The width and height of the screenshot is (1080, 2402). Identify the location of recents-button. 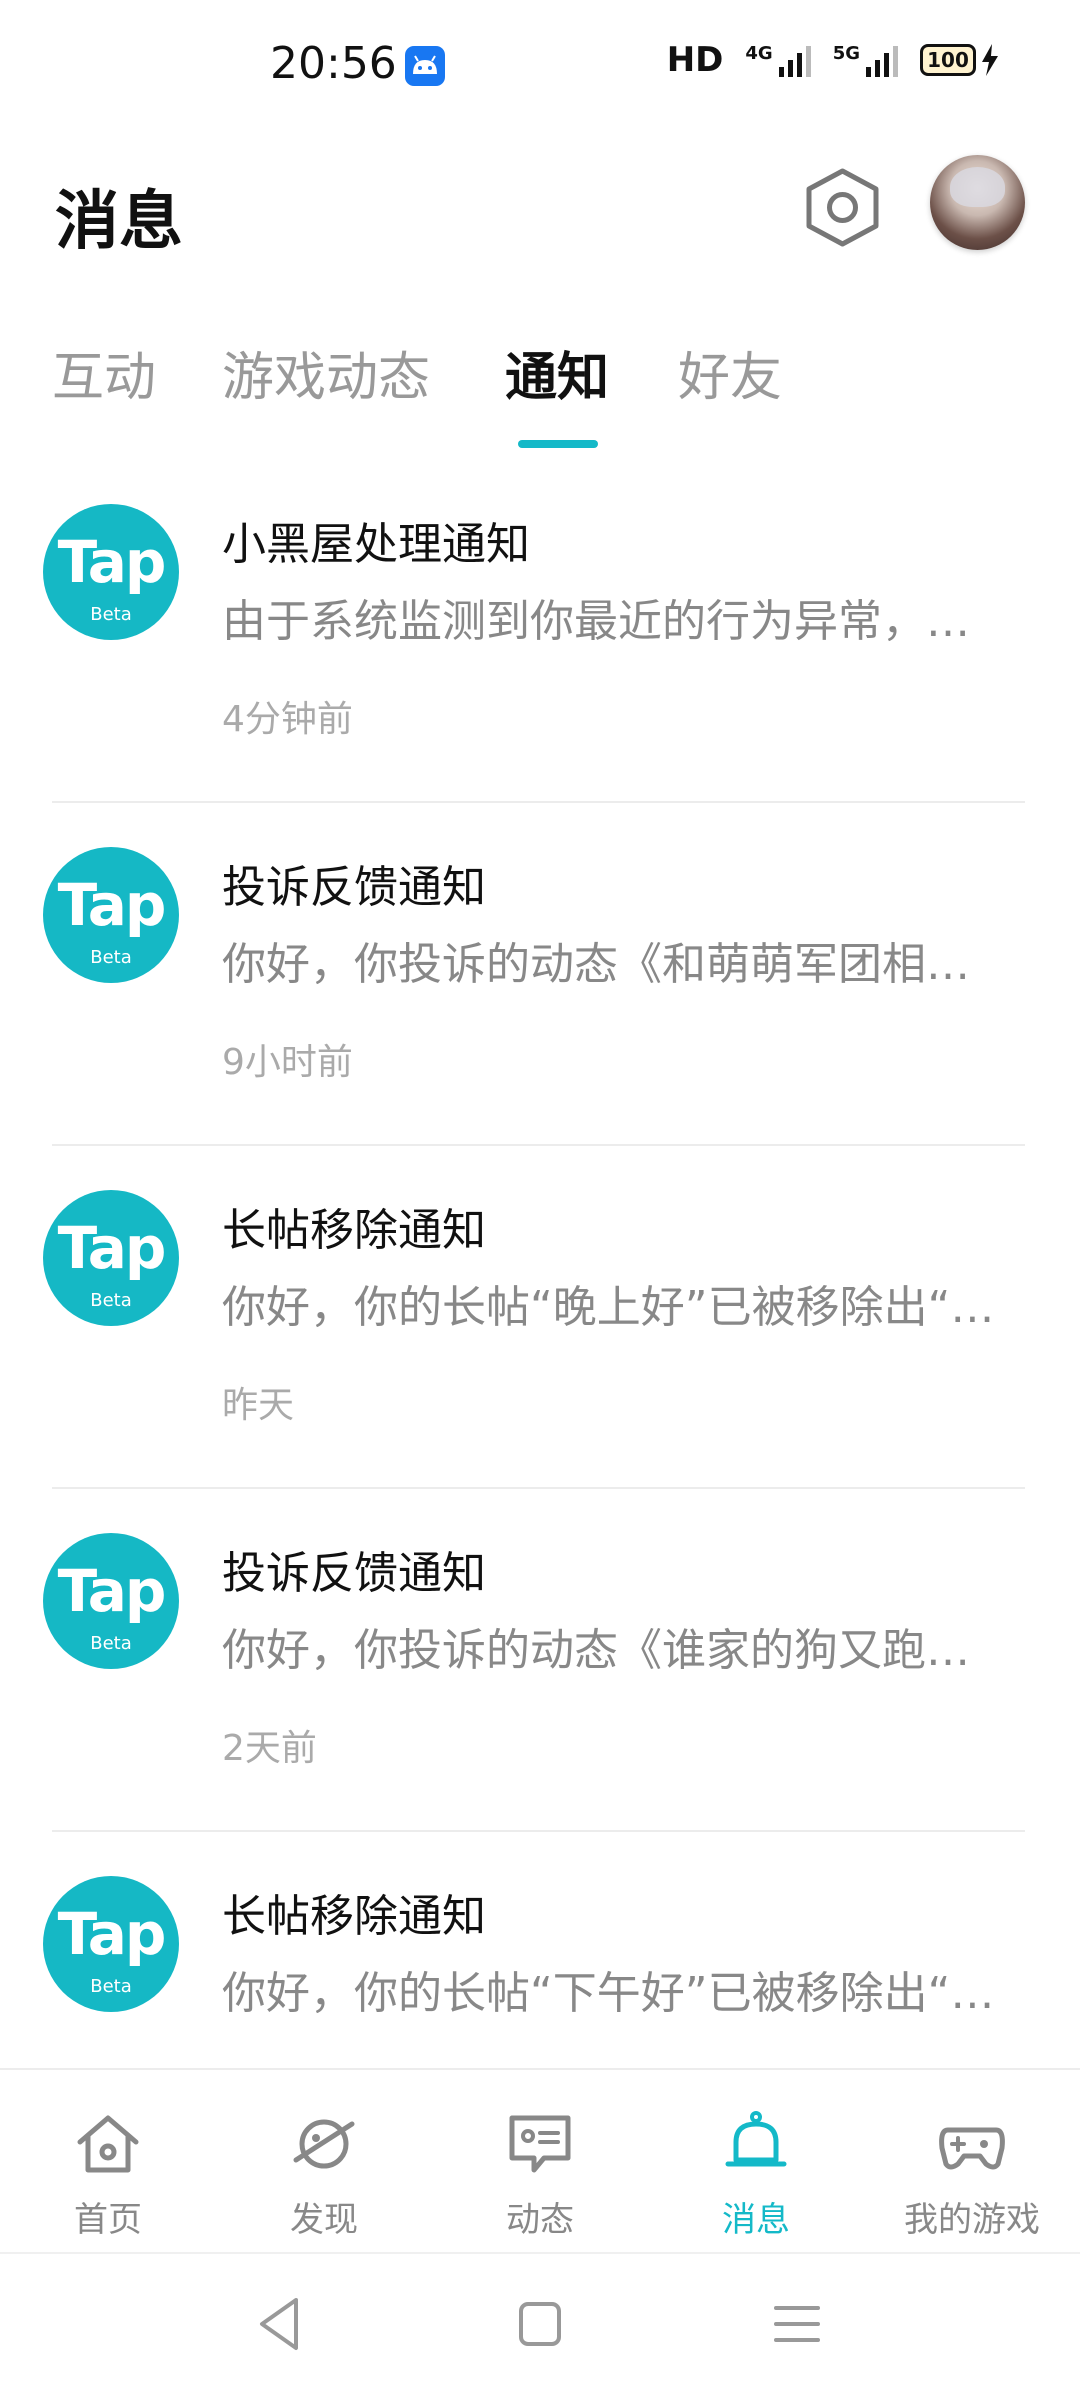
(797, 2326).